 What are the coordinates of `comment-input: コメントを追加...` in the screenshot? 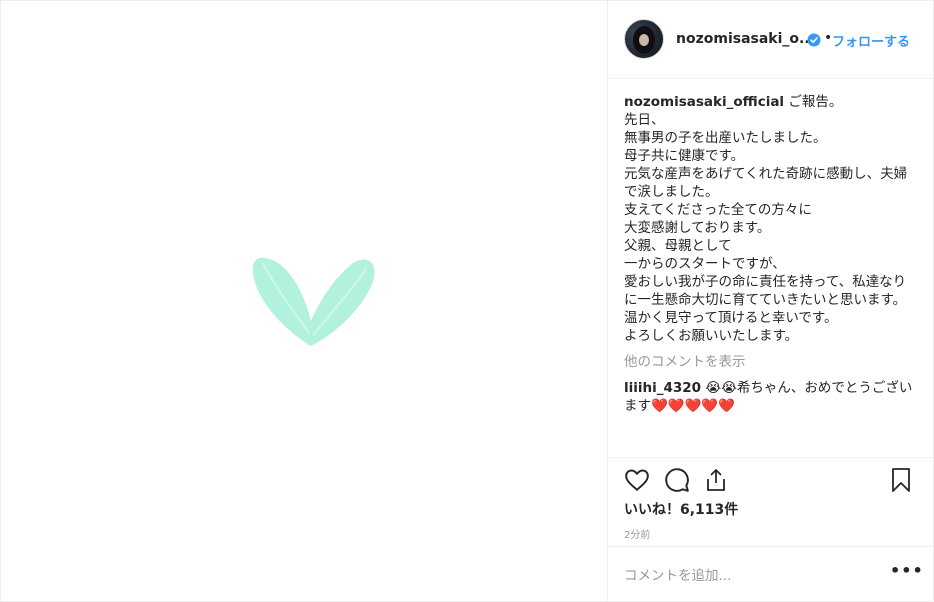 It's located at (677, 574).